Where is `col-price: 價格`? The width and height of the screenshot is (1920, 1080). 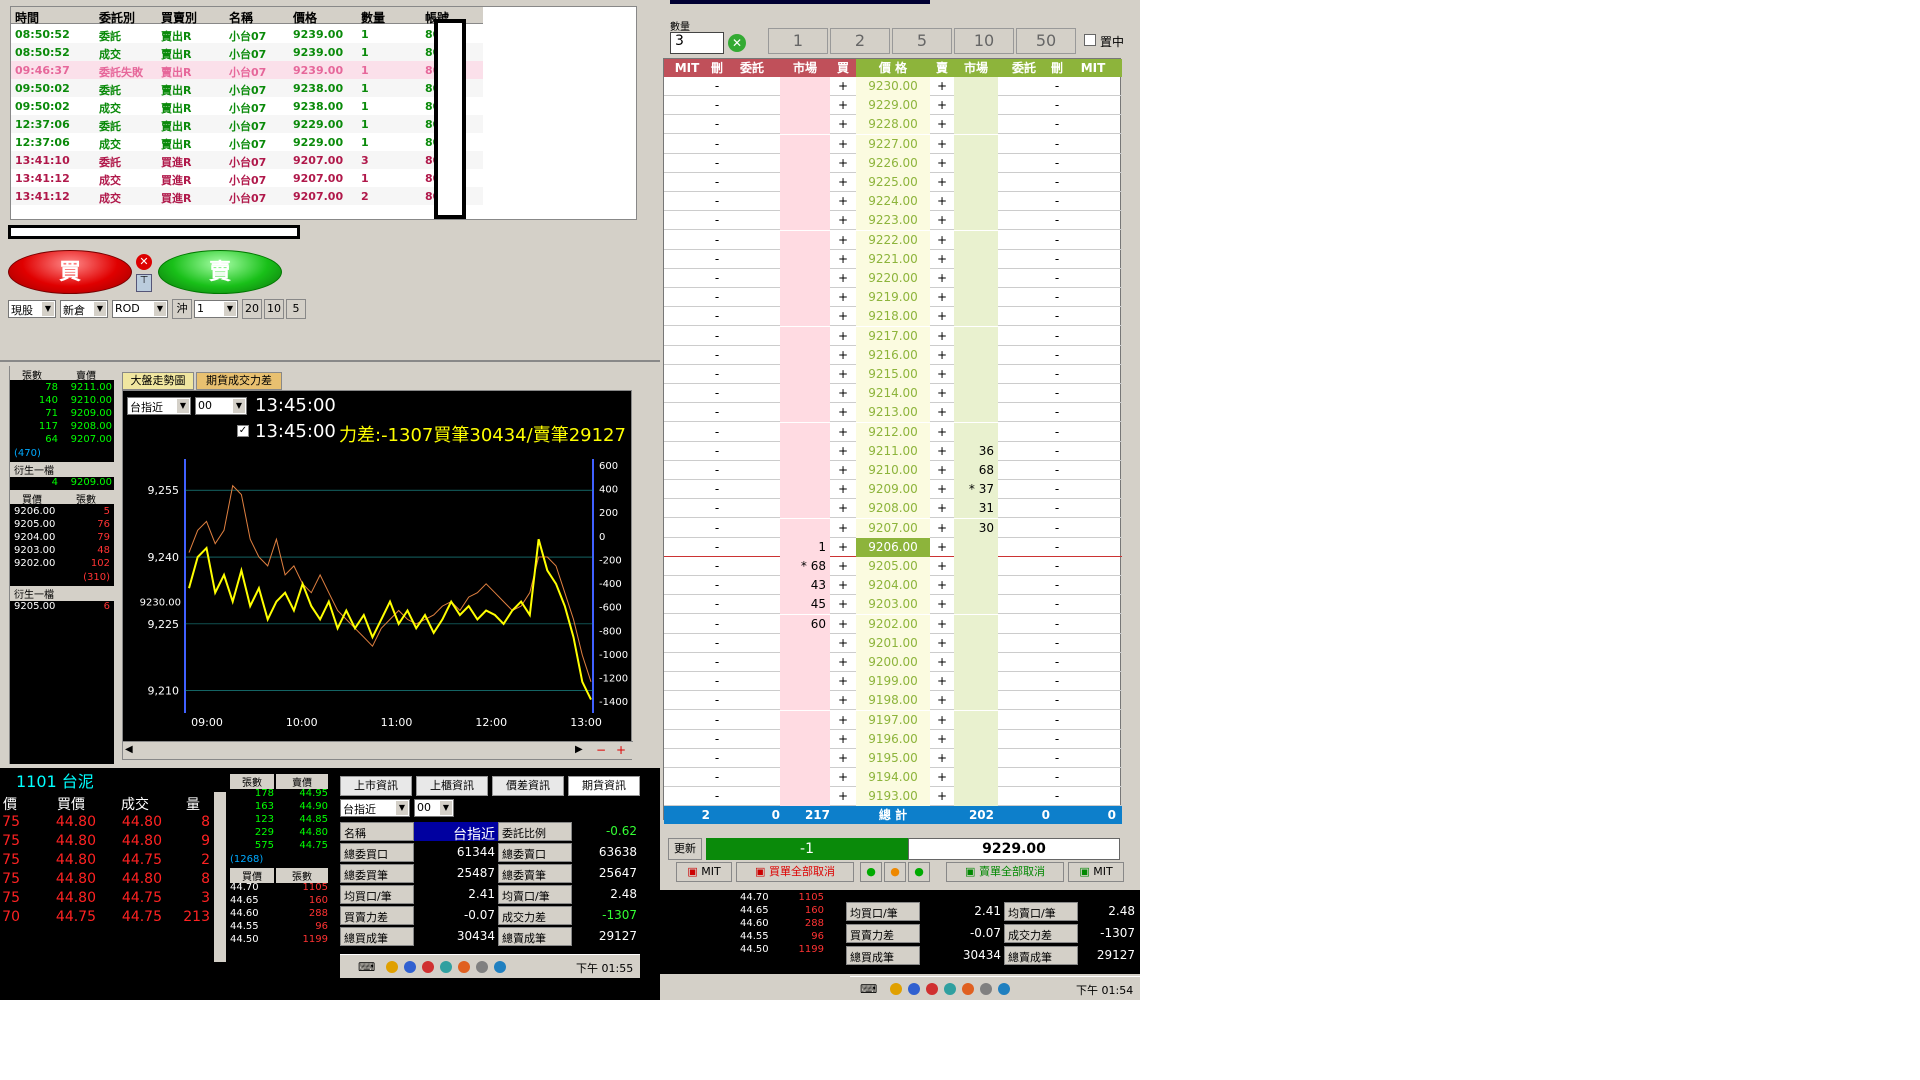
col-price: 價格 is located at coordinates (305, 17).